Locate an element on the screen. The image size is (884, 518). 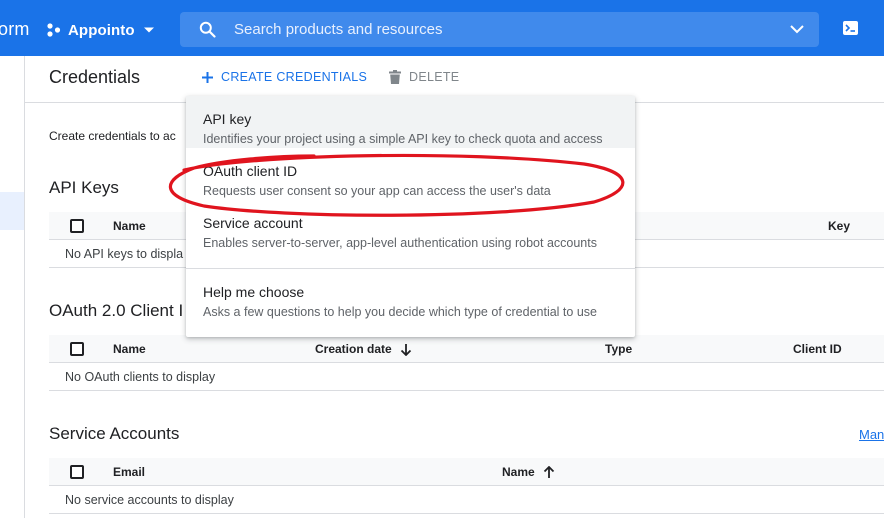
column-header-name-sort: Name is located at coordinates (528, 472).